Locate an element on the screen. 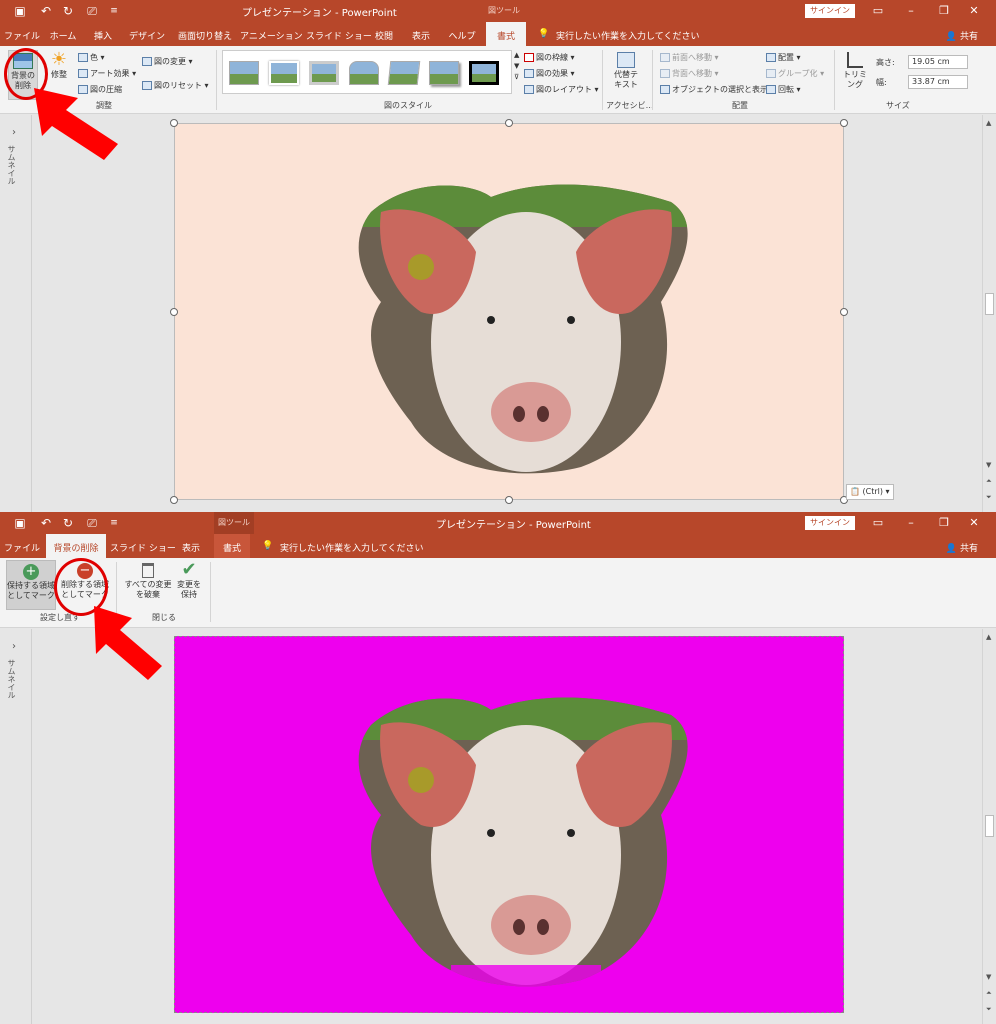 The height and width of the screenshot is (1024, 996). alt-text-button: 代替テ キスト is located at coordinates (626, 75).